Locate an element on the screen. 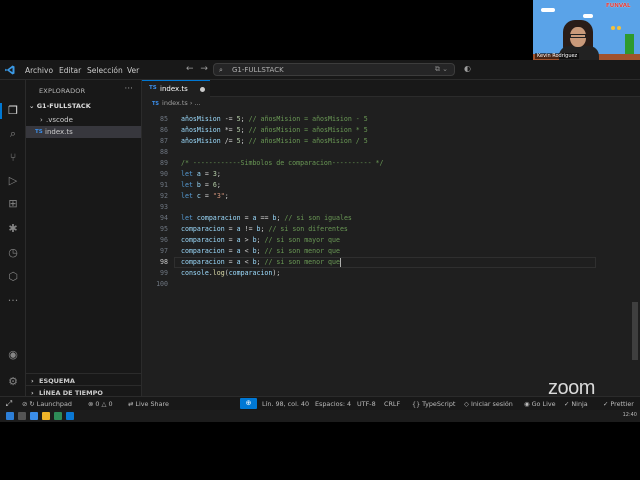  line-number: 89 is located at coordinates (164, 163).